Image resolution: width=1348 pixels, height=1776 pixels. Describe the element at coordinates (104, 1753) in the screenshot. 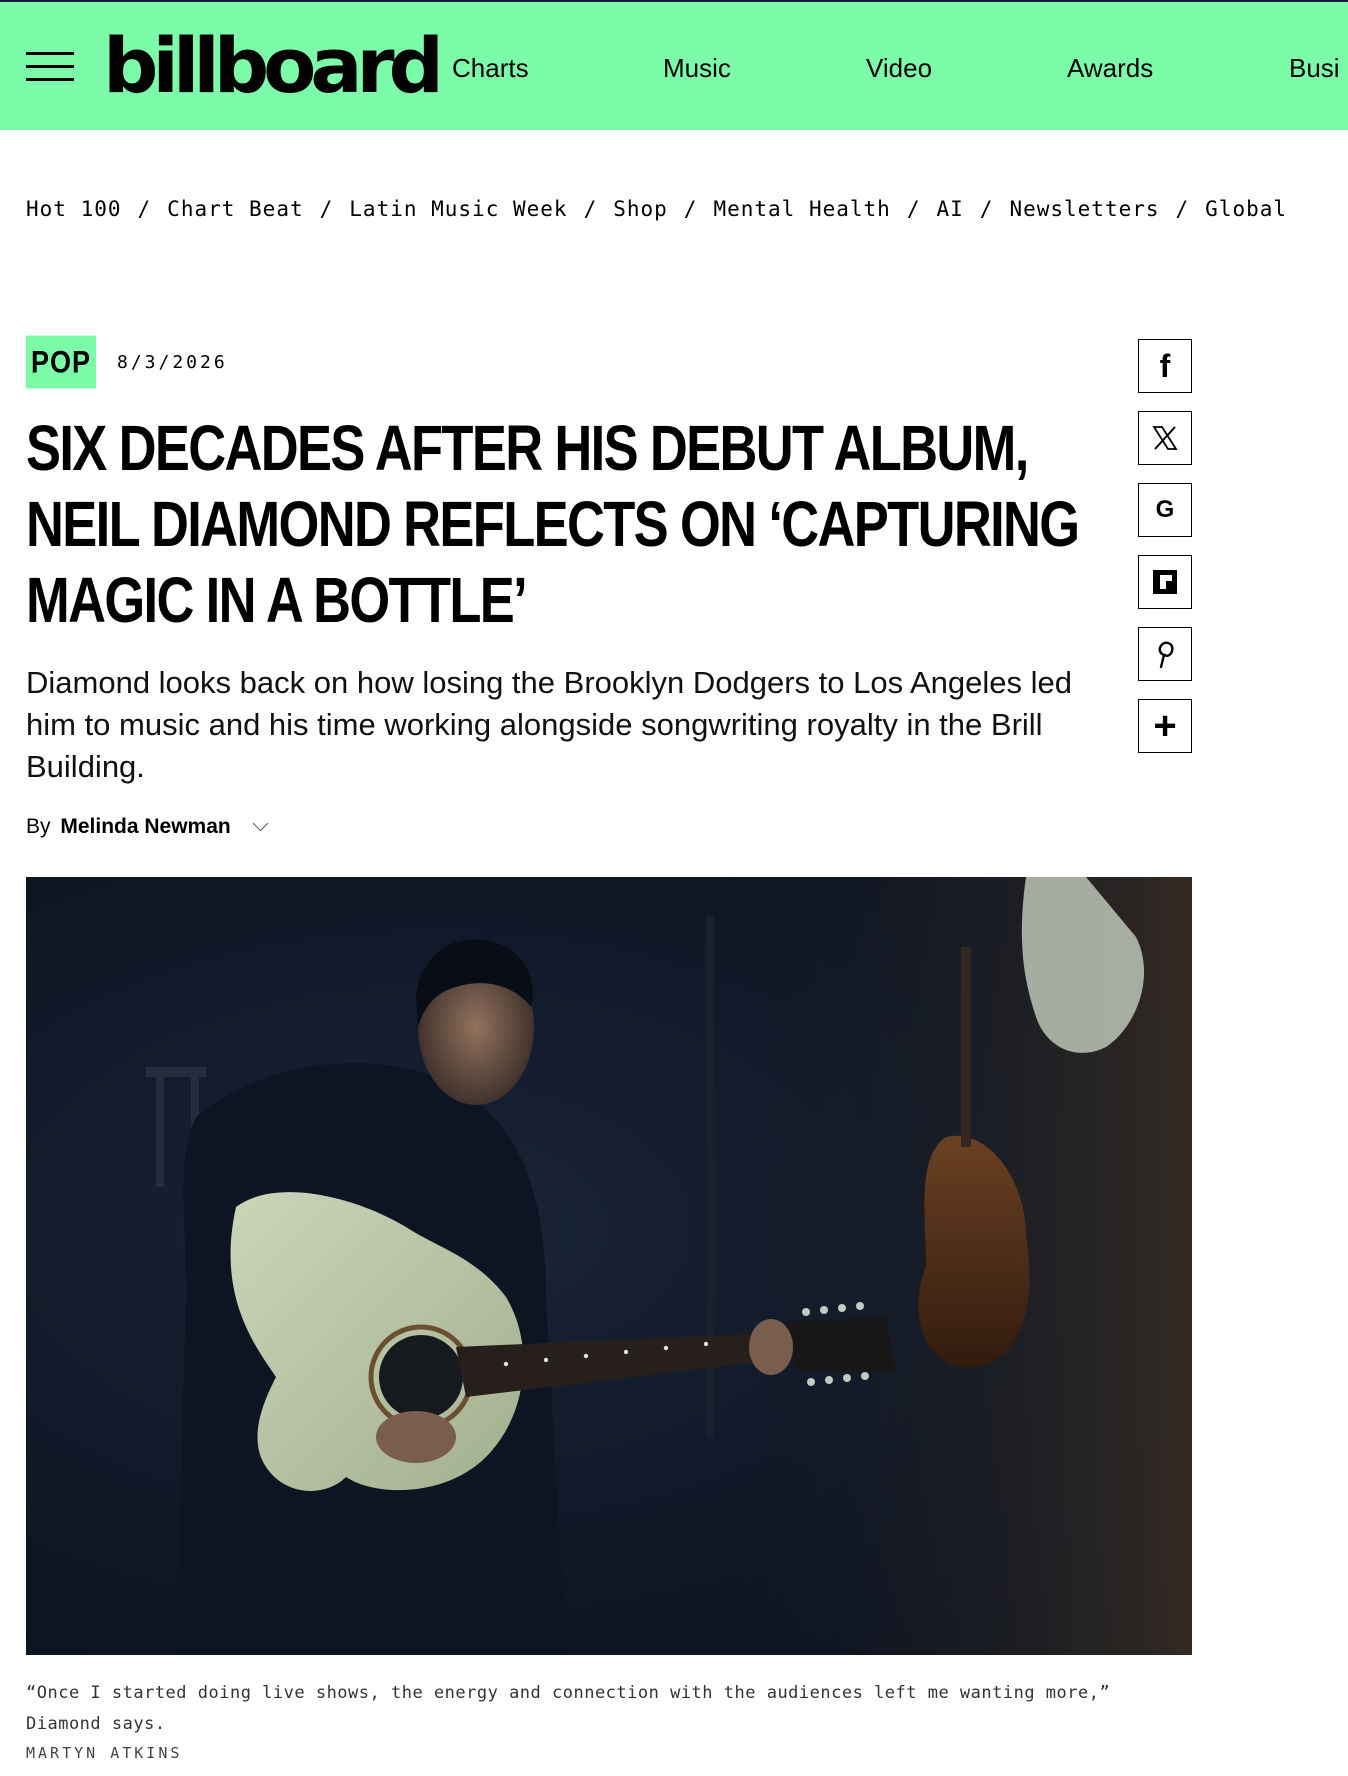

I see `photo-credit: MARTYN ATKINS` at that location.